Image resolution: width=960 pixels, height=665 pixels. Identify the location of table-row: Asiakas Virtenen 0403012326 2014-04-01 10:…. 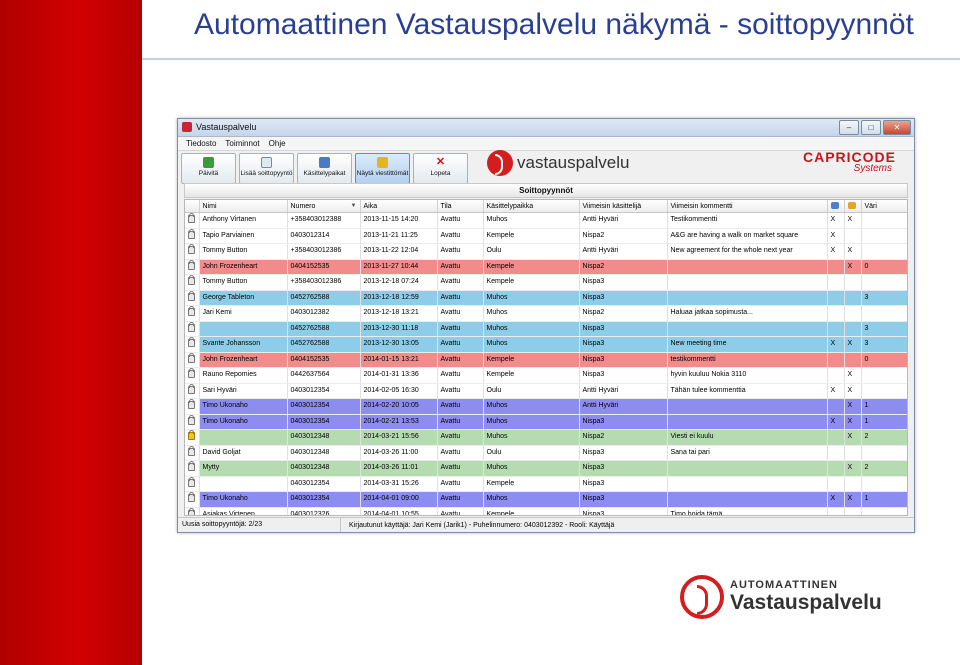
(546, 511).